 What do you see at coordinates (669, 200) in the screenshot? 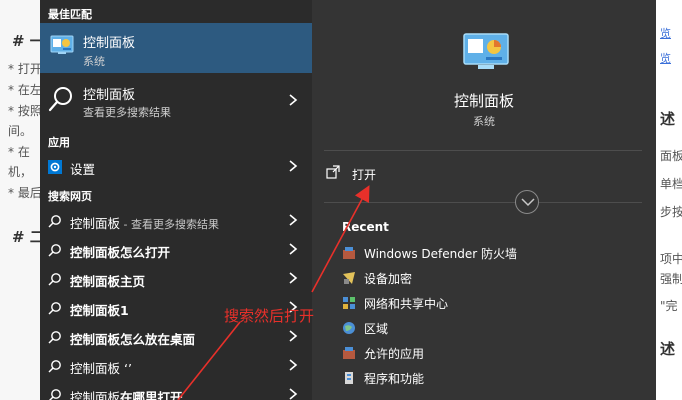
I see `background-document-right: 览 览 述 面板 单档 步按 项中 强制 "完 述` at bounding box center [669, 200].